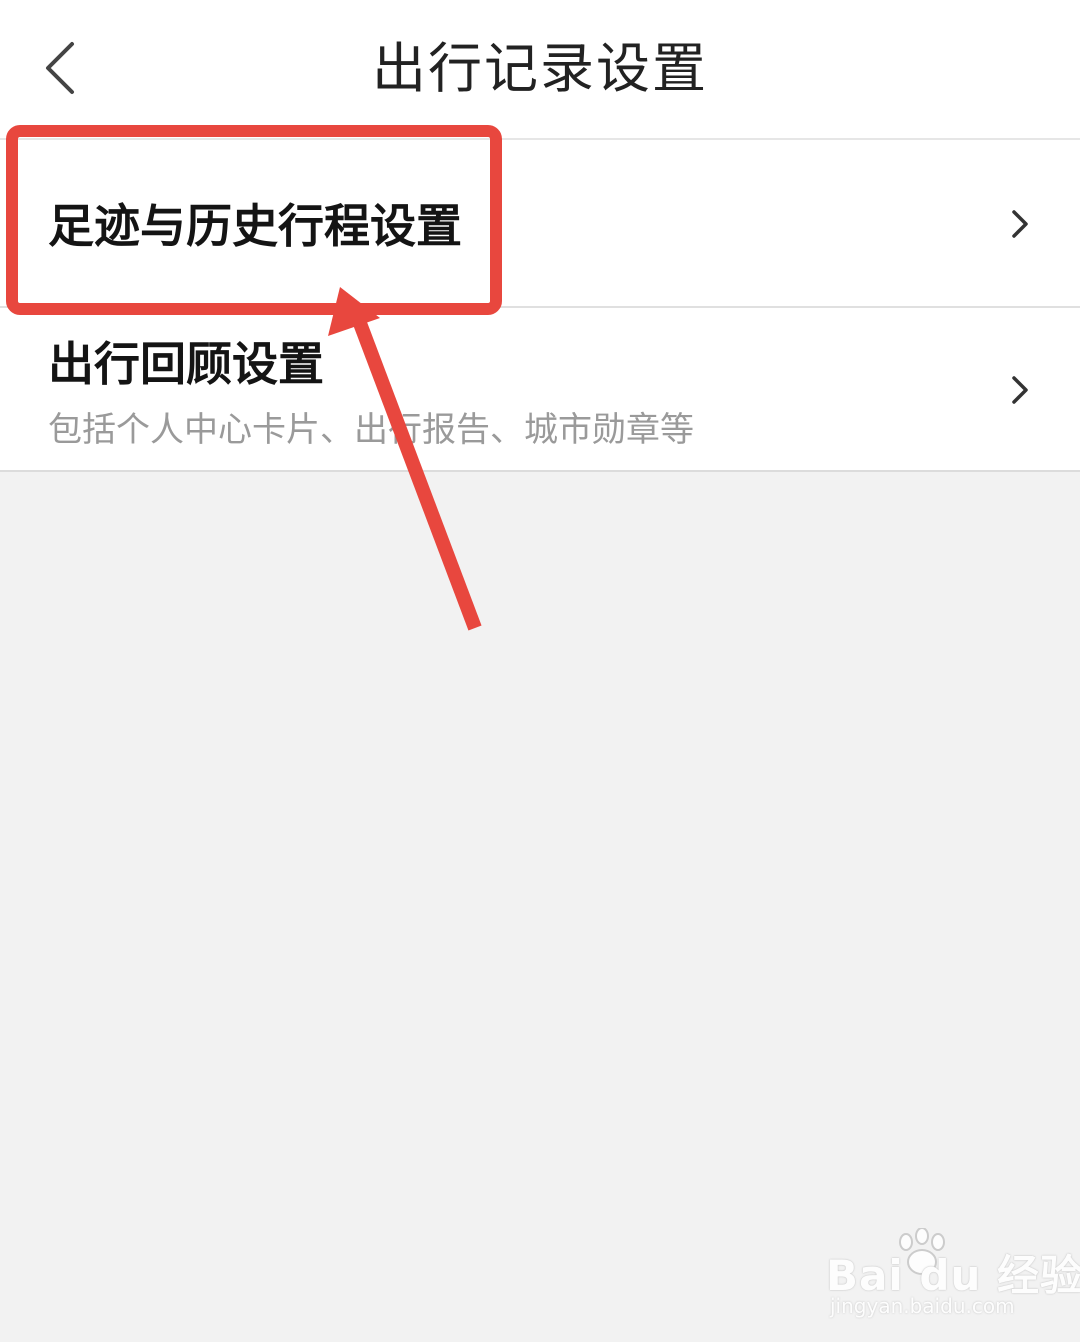 Image resolution: width=1080 pixels, height=1342 pixels. I want to click on watermark-url: jingyan.baidu.com, so click(922, 1306).